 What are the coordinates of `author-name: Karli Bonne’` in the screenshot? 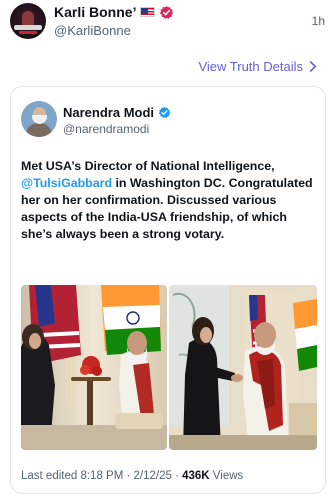 It's located at (114, 12).